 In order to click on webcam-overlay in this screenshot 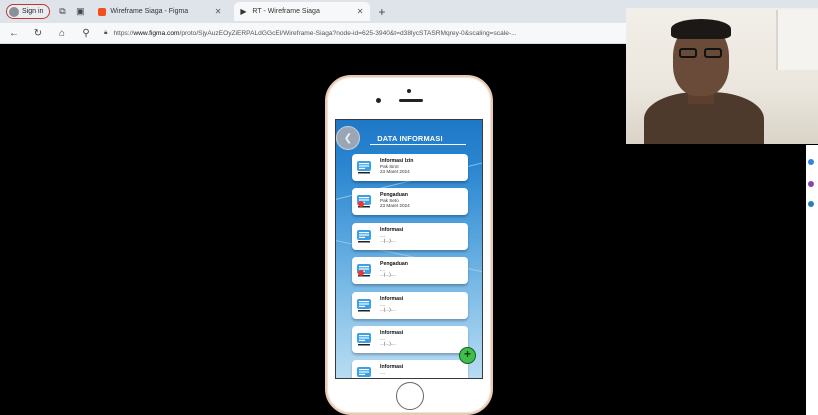, I will do `click(722, 76)`.